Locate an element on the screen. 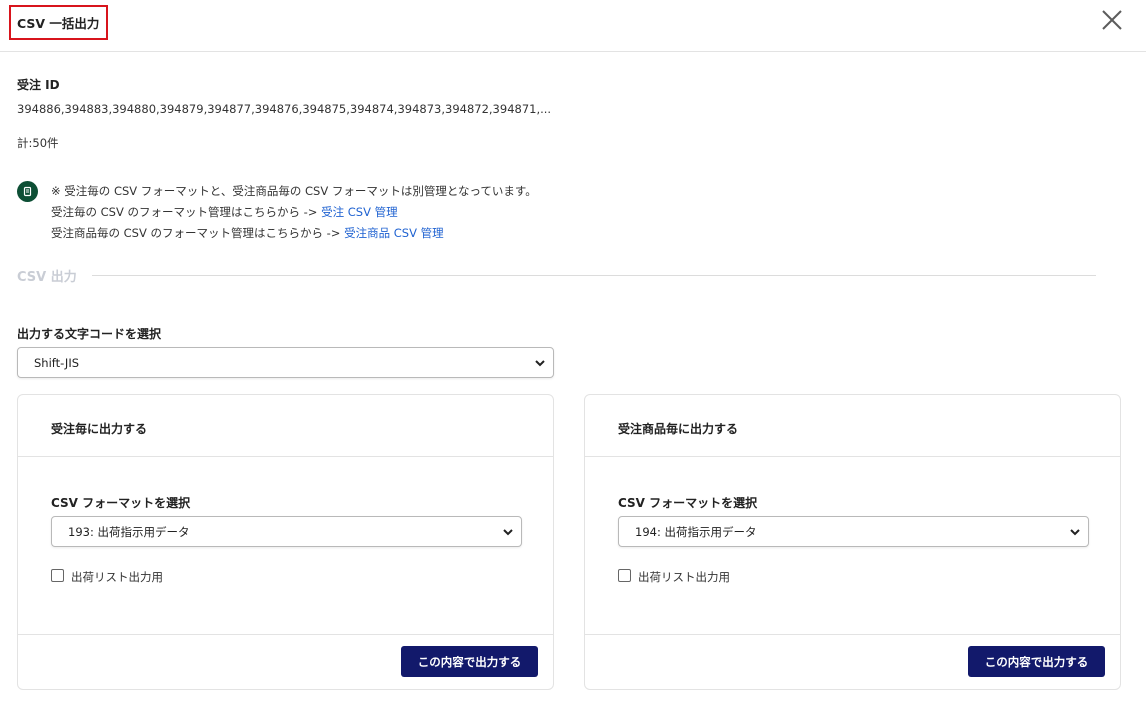 Image resolution: width=1146 pixels, height=712 pixels. order-item-csv-management-link: 受注商品 CSV 管理 is located at coordinates (394, 233).